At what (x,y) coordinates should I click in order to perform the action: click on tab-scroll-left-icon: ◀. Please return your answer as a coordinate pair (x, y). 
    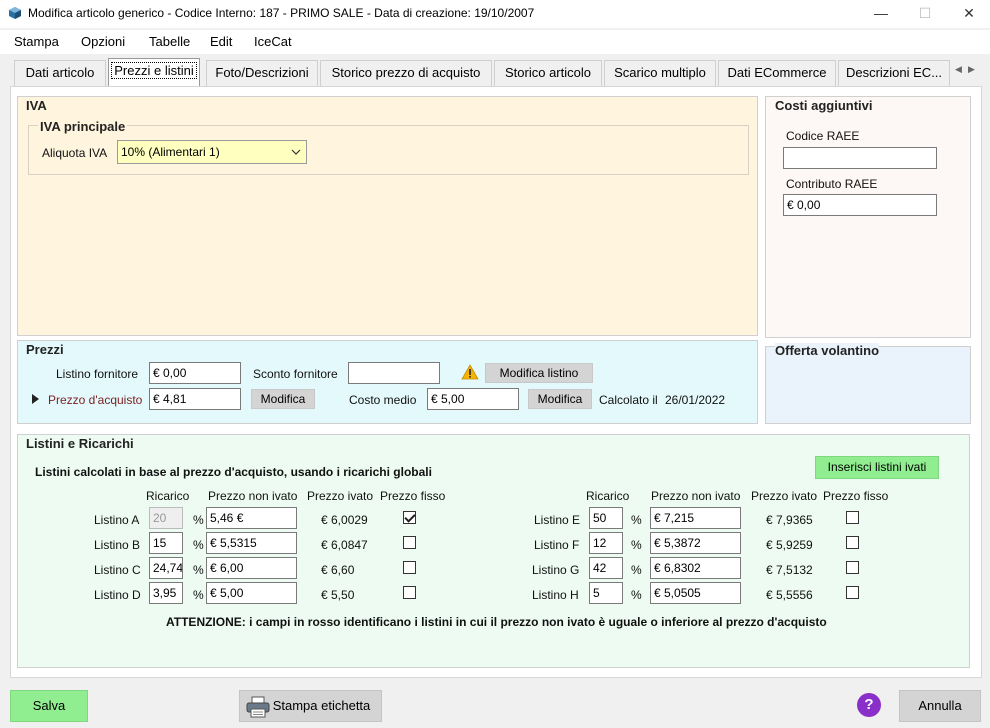
    Looking at the image, I should click on (958, 69).